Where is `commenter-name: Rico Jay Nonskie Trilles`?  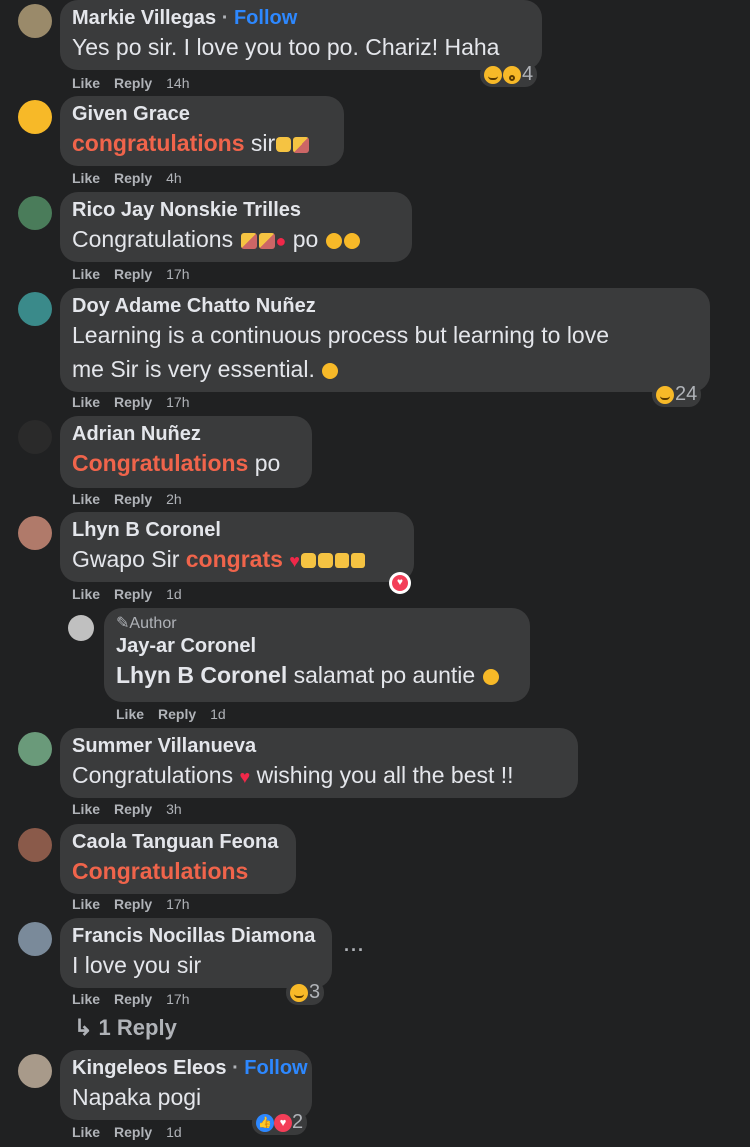
commenter-name: Rico Jay Nonskie Trilles is located at coordinates (236, 210).